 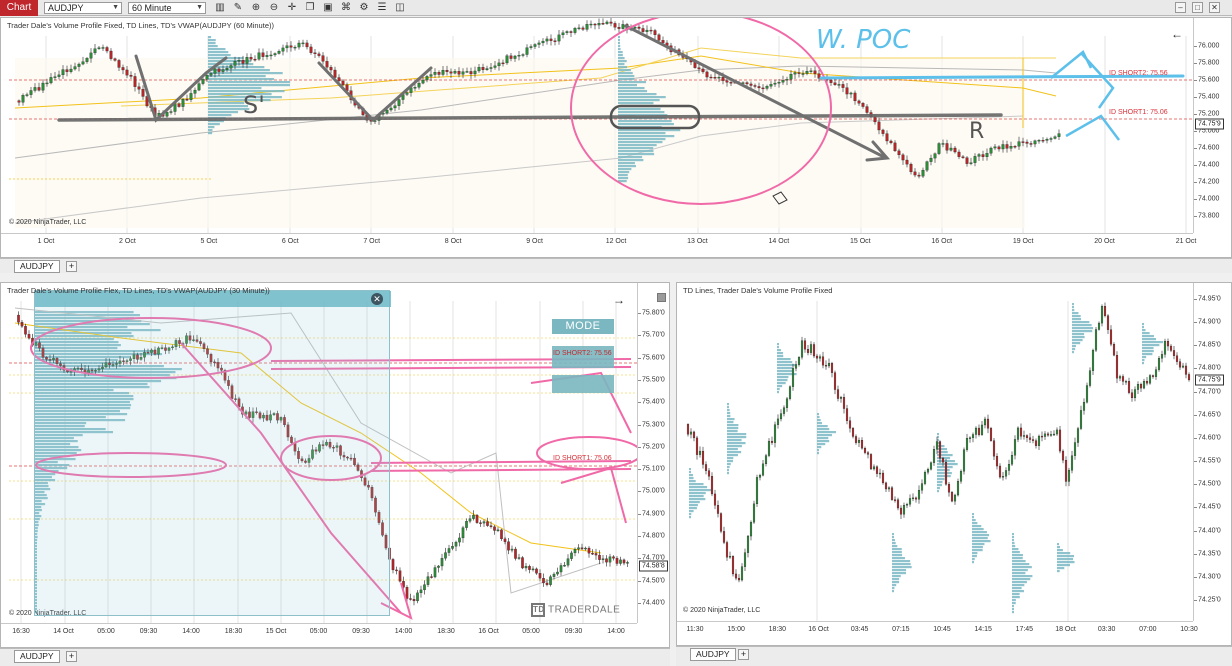 I want to click on copy-icon: ❐, so click(x=310, y=8).